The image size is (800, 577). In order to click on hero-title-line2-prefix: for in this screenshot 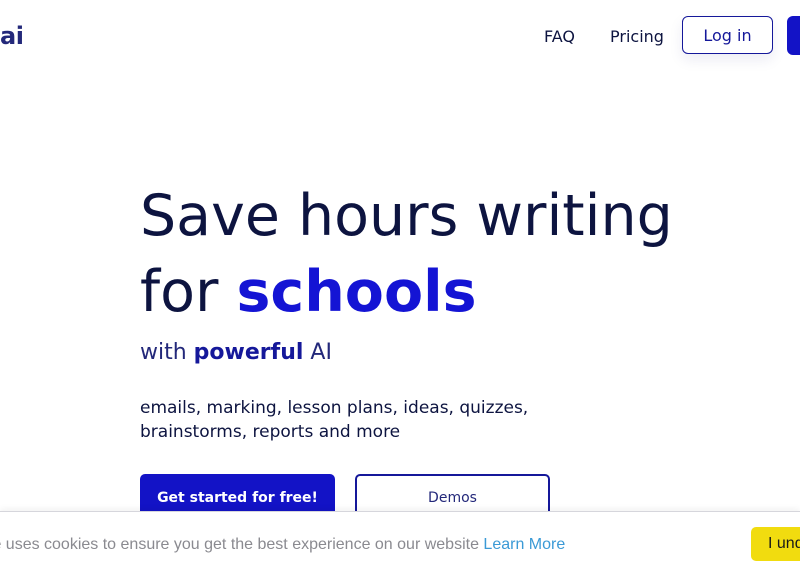, I will do `click(188, 292)`.